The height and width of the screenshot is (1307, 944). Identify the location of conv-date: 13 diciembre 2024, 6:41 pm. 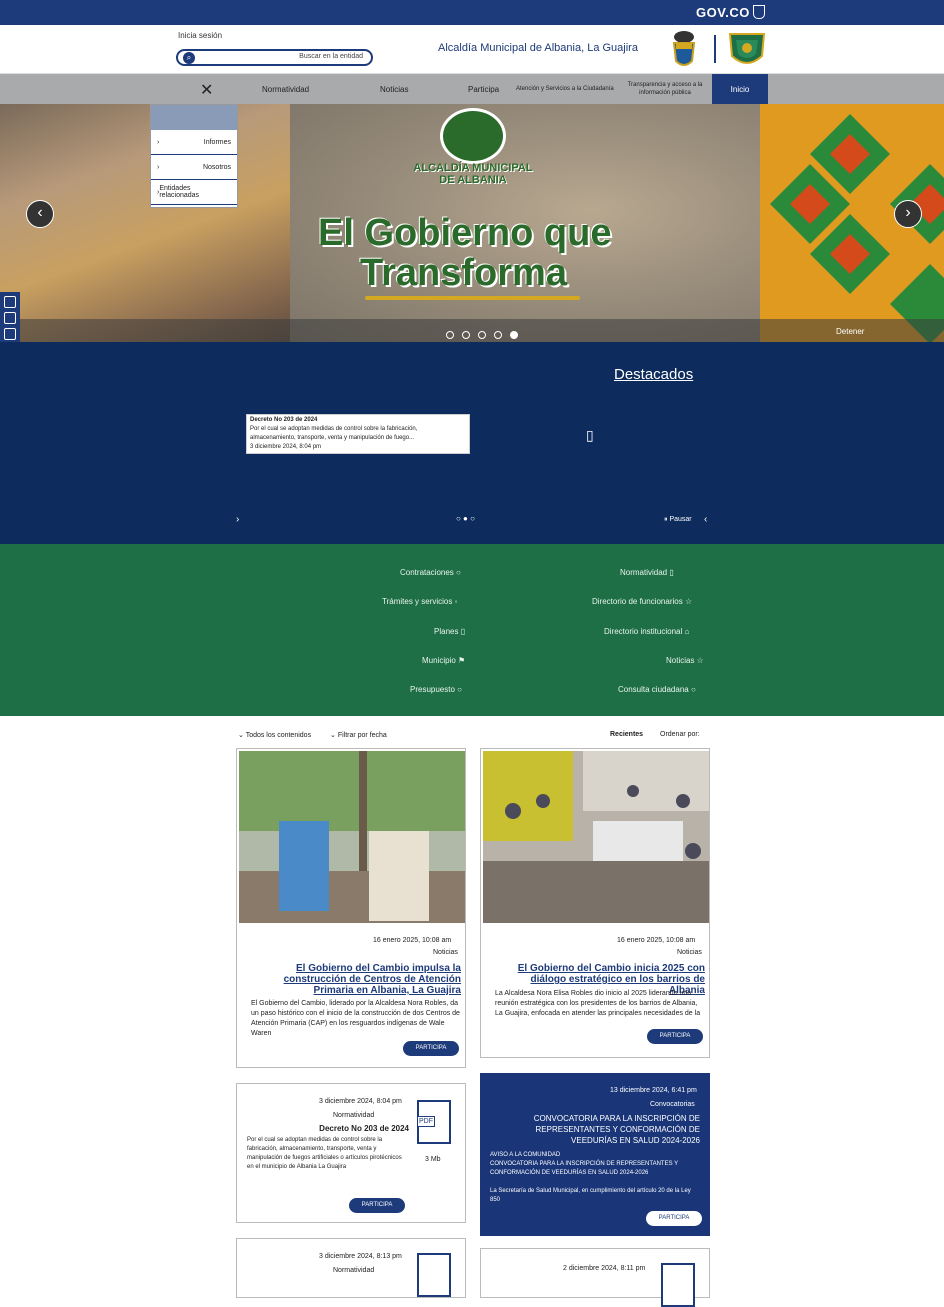
(653, 1090).